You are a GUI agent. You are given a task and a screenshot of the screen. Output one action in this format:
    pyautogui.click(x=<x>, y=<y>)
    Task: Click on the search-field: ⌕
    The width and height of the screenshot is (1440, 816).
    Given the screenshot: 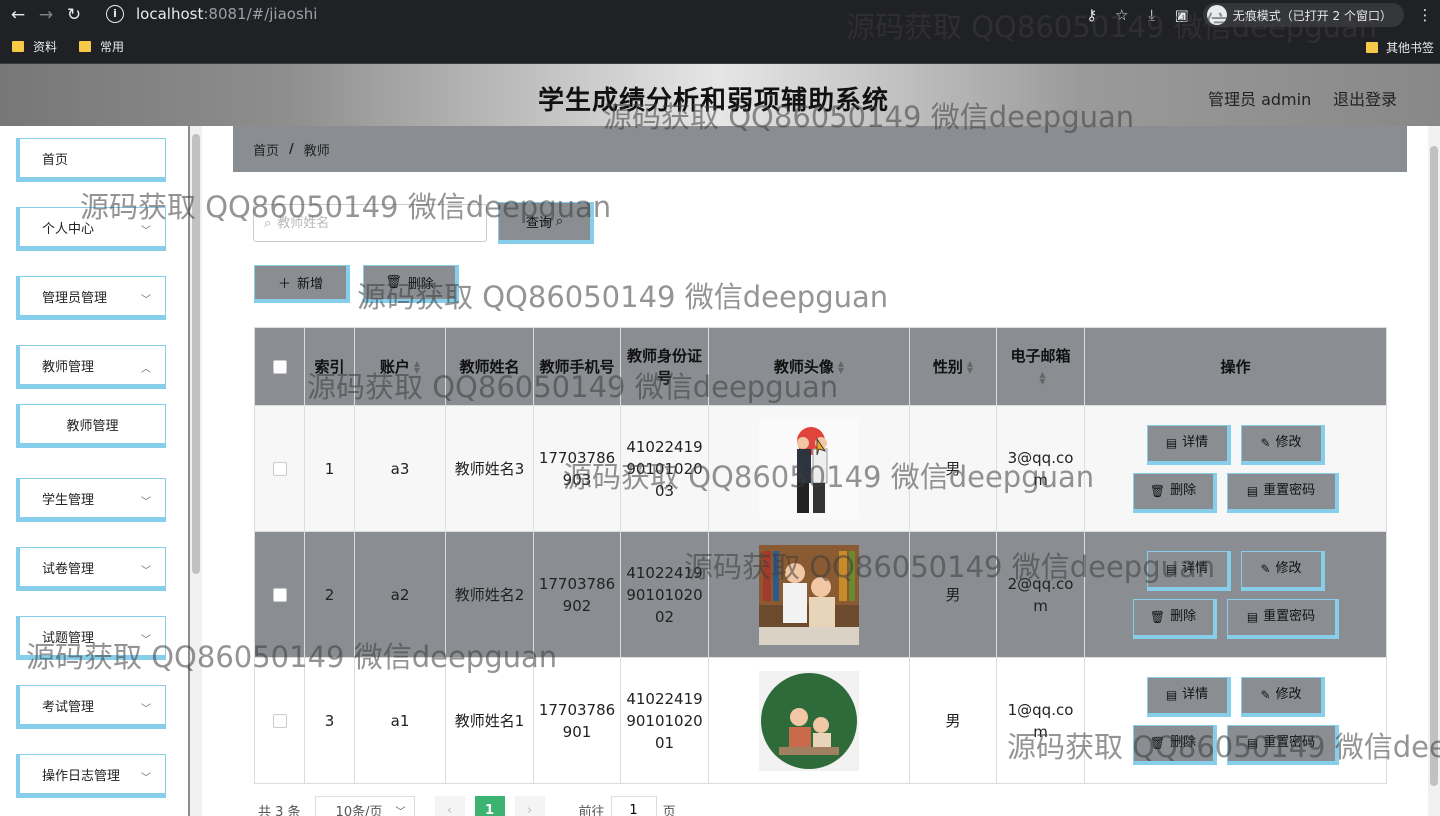 What is the action you would take?
    pyautogui.click(x=370, y=223)
    